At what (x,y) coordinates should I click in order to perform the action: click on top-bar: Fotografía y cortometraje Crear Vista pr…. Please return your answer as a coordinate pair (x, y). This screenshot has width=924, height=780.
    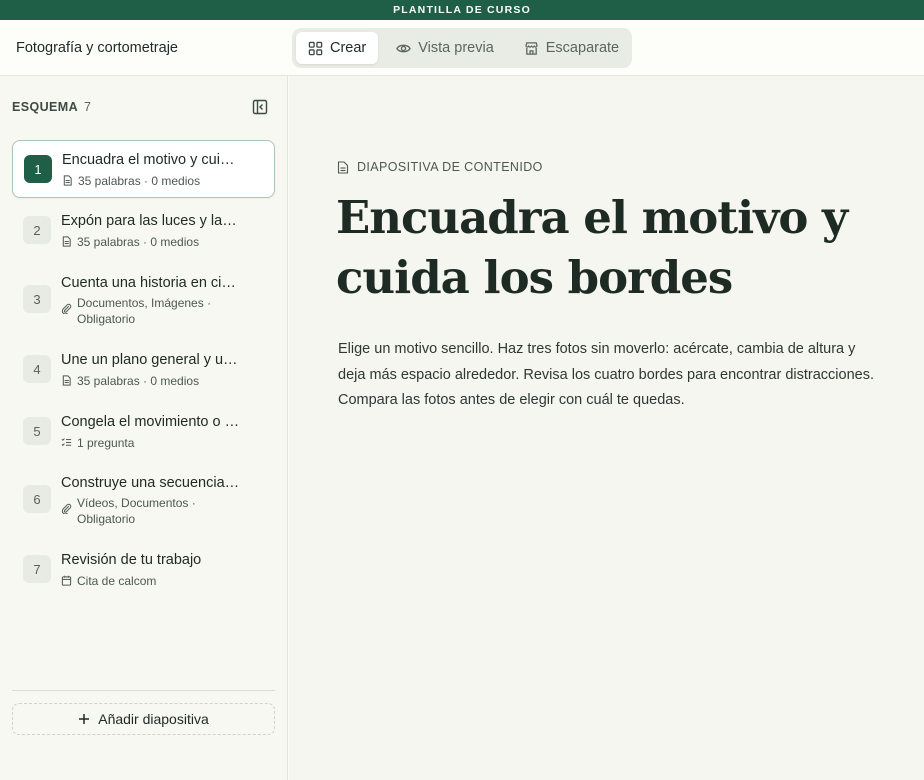
    Looking at the image, I should click on (462, 48).